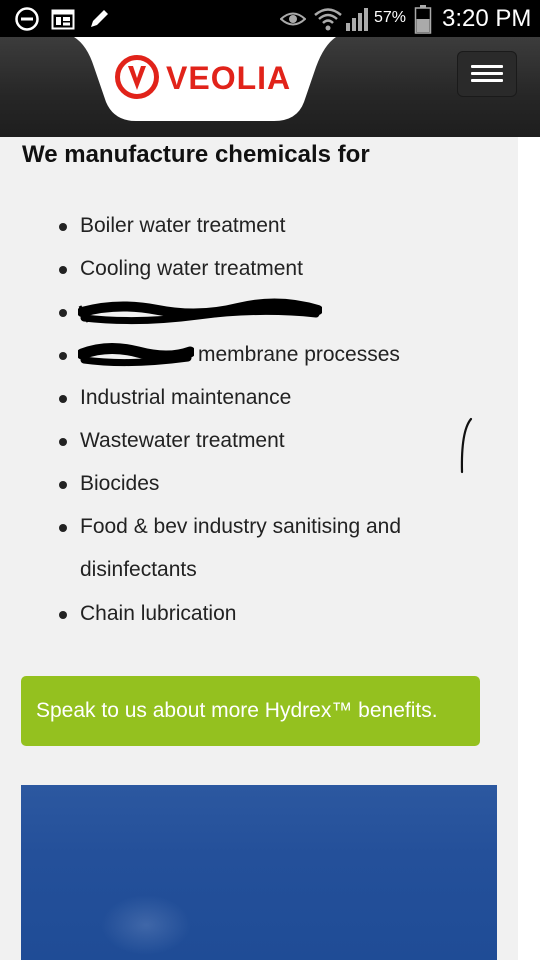 This screenshot has height=960, width=540. Describe the element at coordinates (270, 18) in the screenshot. I see `status-bar: 57% 3:20 PM` at that location.